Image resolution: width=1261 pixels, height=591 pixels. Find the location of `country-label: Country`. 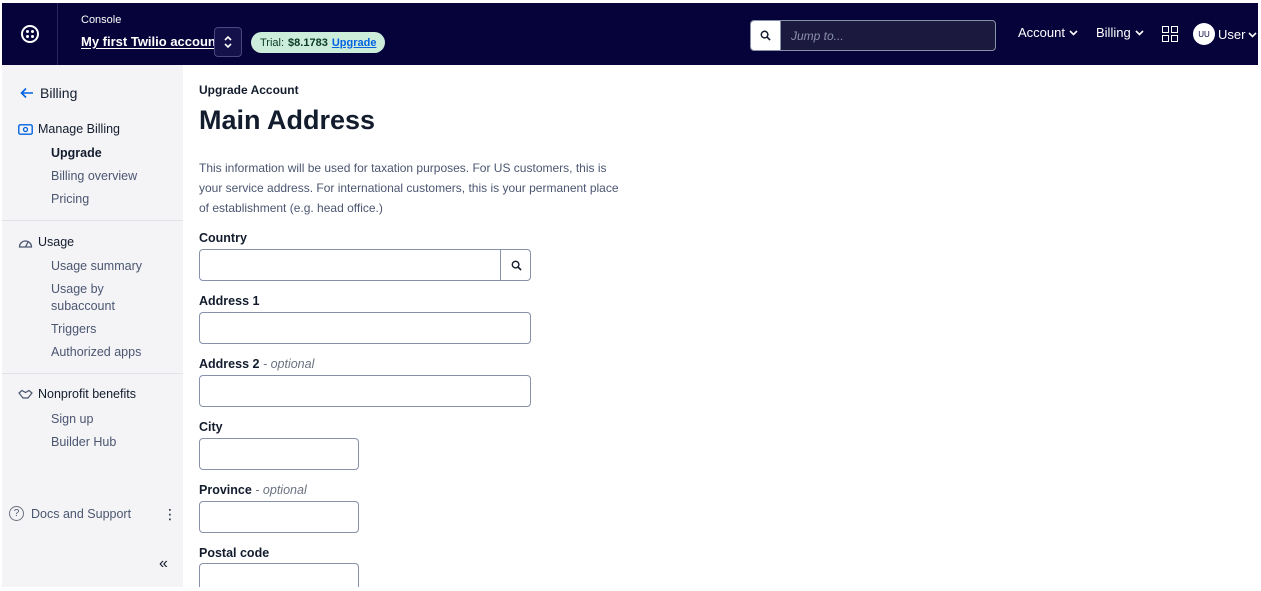

country-label: Country is located at coordinates (223, 238).